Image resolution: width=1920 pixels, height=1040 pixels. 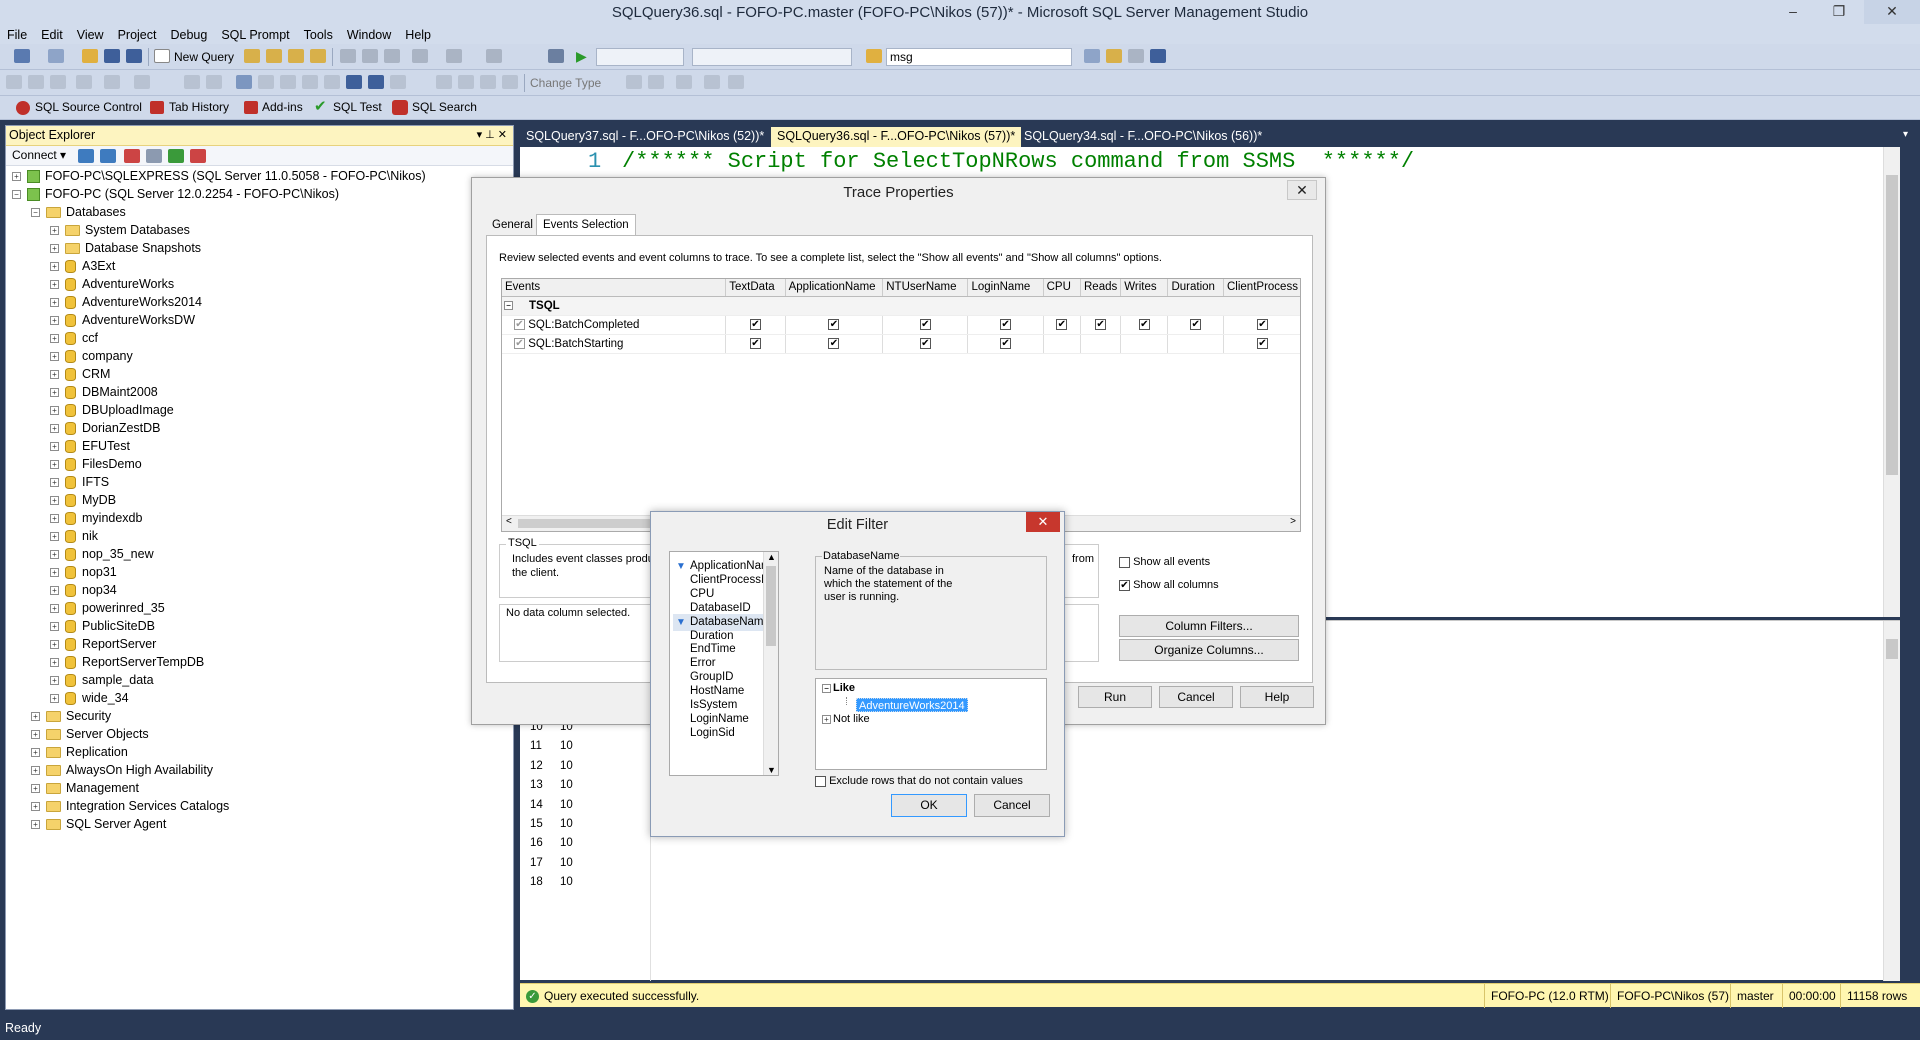 What do you see at coordinates (645, 137) in the screenshot?
I see `tab-sqlquery37: SQLQuery37.sql - F...OFO-PC\Nikos (52))*` at bounding box center [645, 137].